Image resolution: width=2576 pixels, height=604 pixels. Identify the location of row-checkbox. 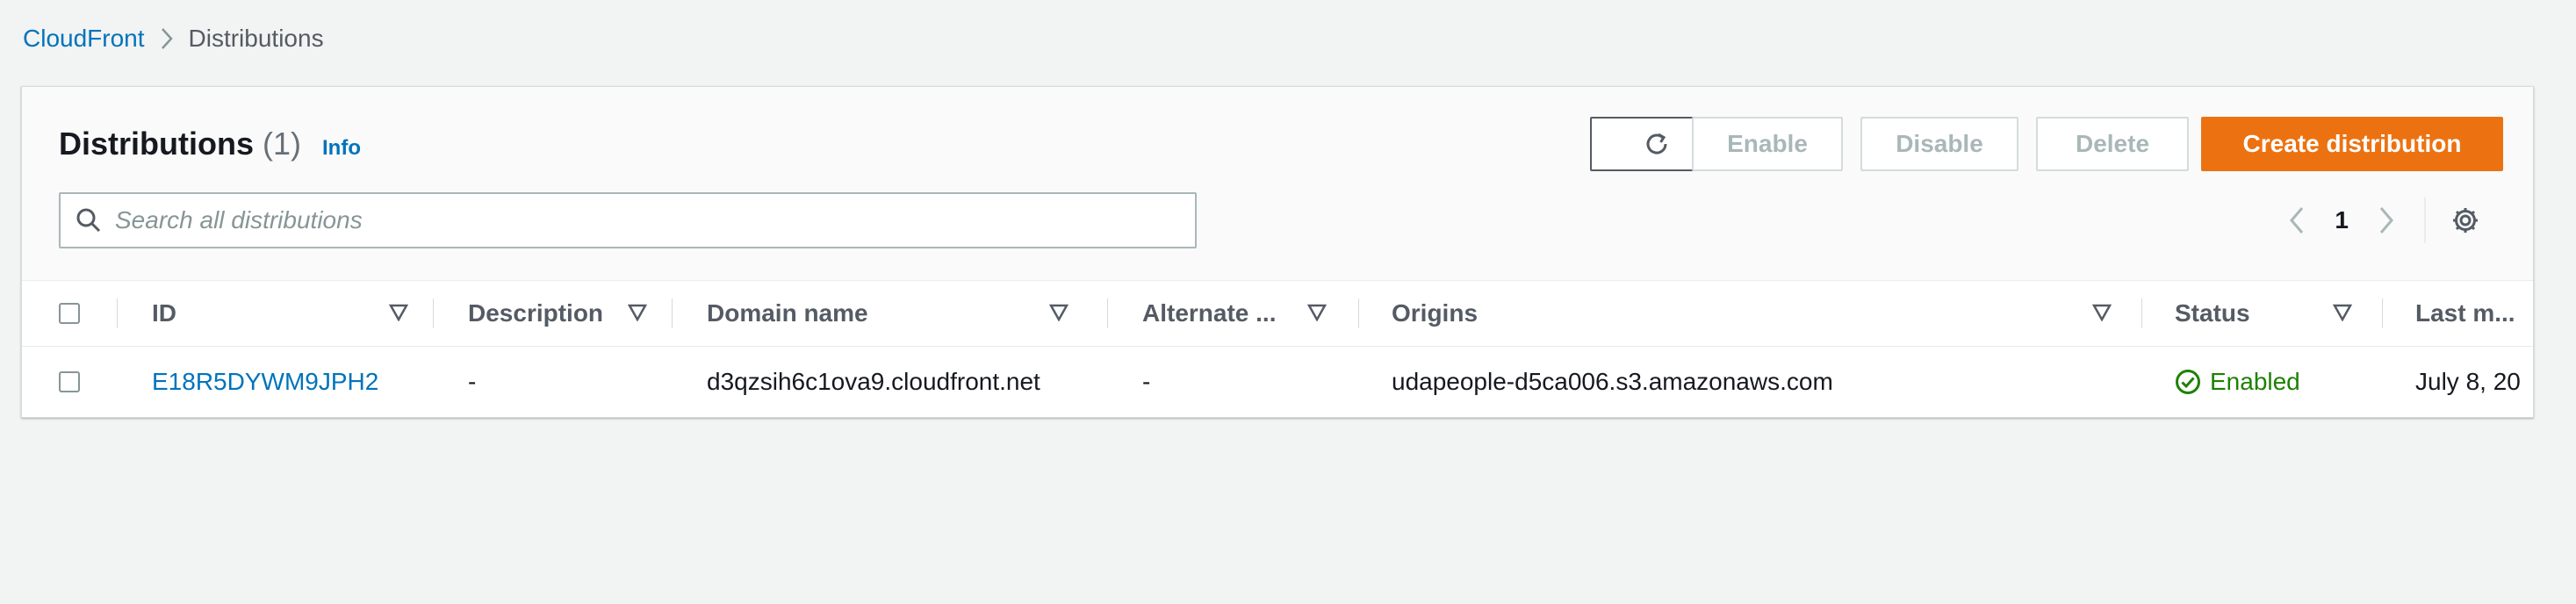
(69, 382).